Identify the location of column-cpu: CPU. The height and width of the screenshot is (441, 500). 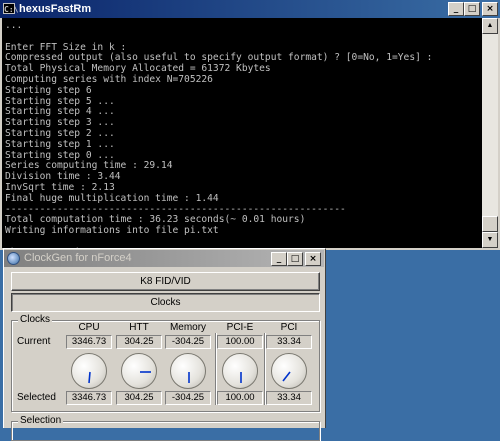
(89, 327).